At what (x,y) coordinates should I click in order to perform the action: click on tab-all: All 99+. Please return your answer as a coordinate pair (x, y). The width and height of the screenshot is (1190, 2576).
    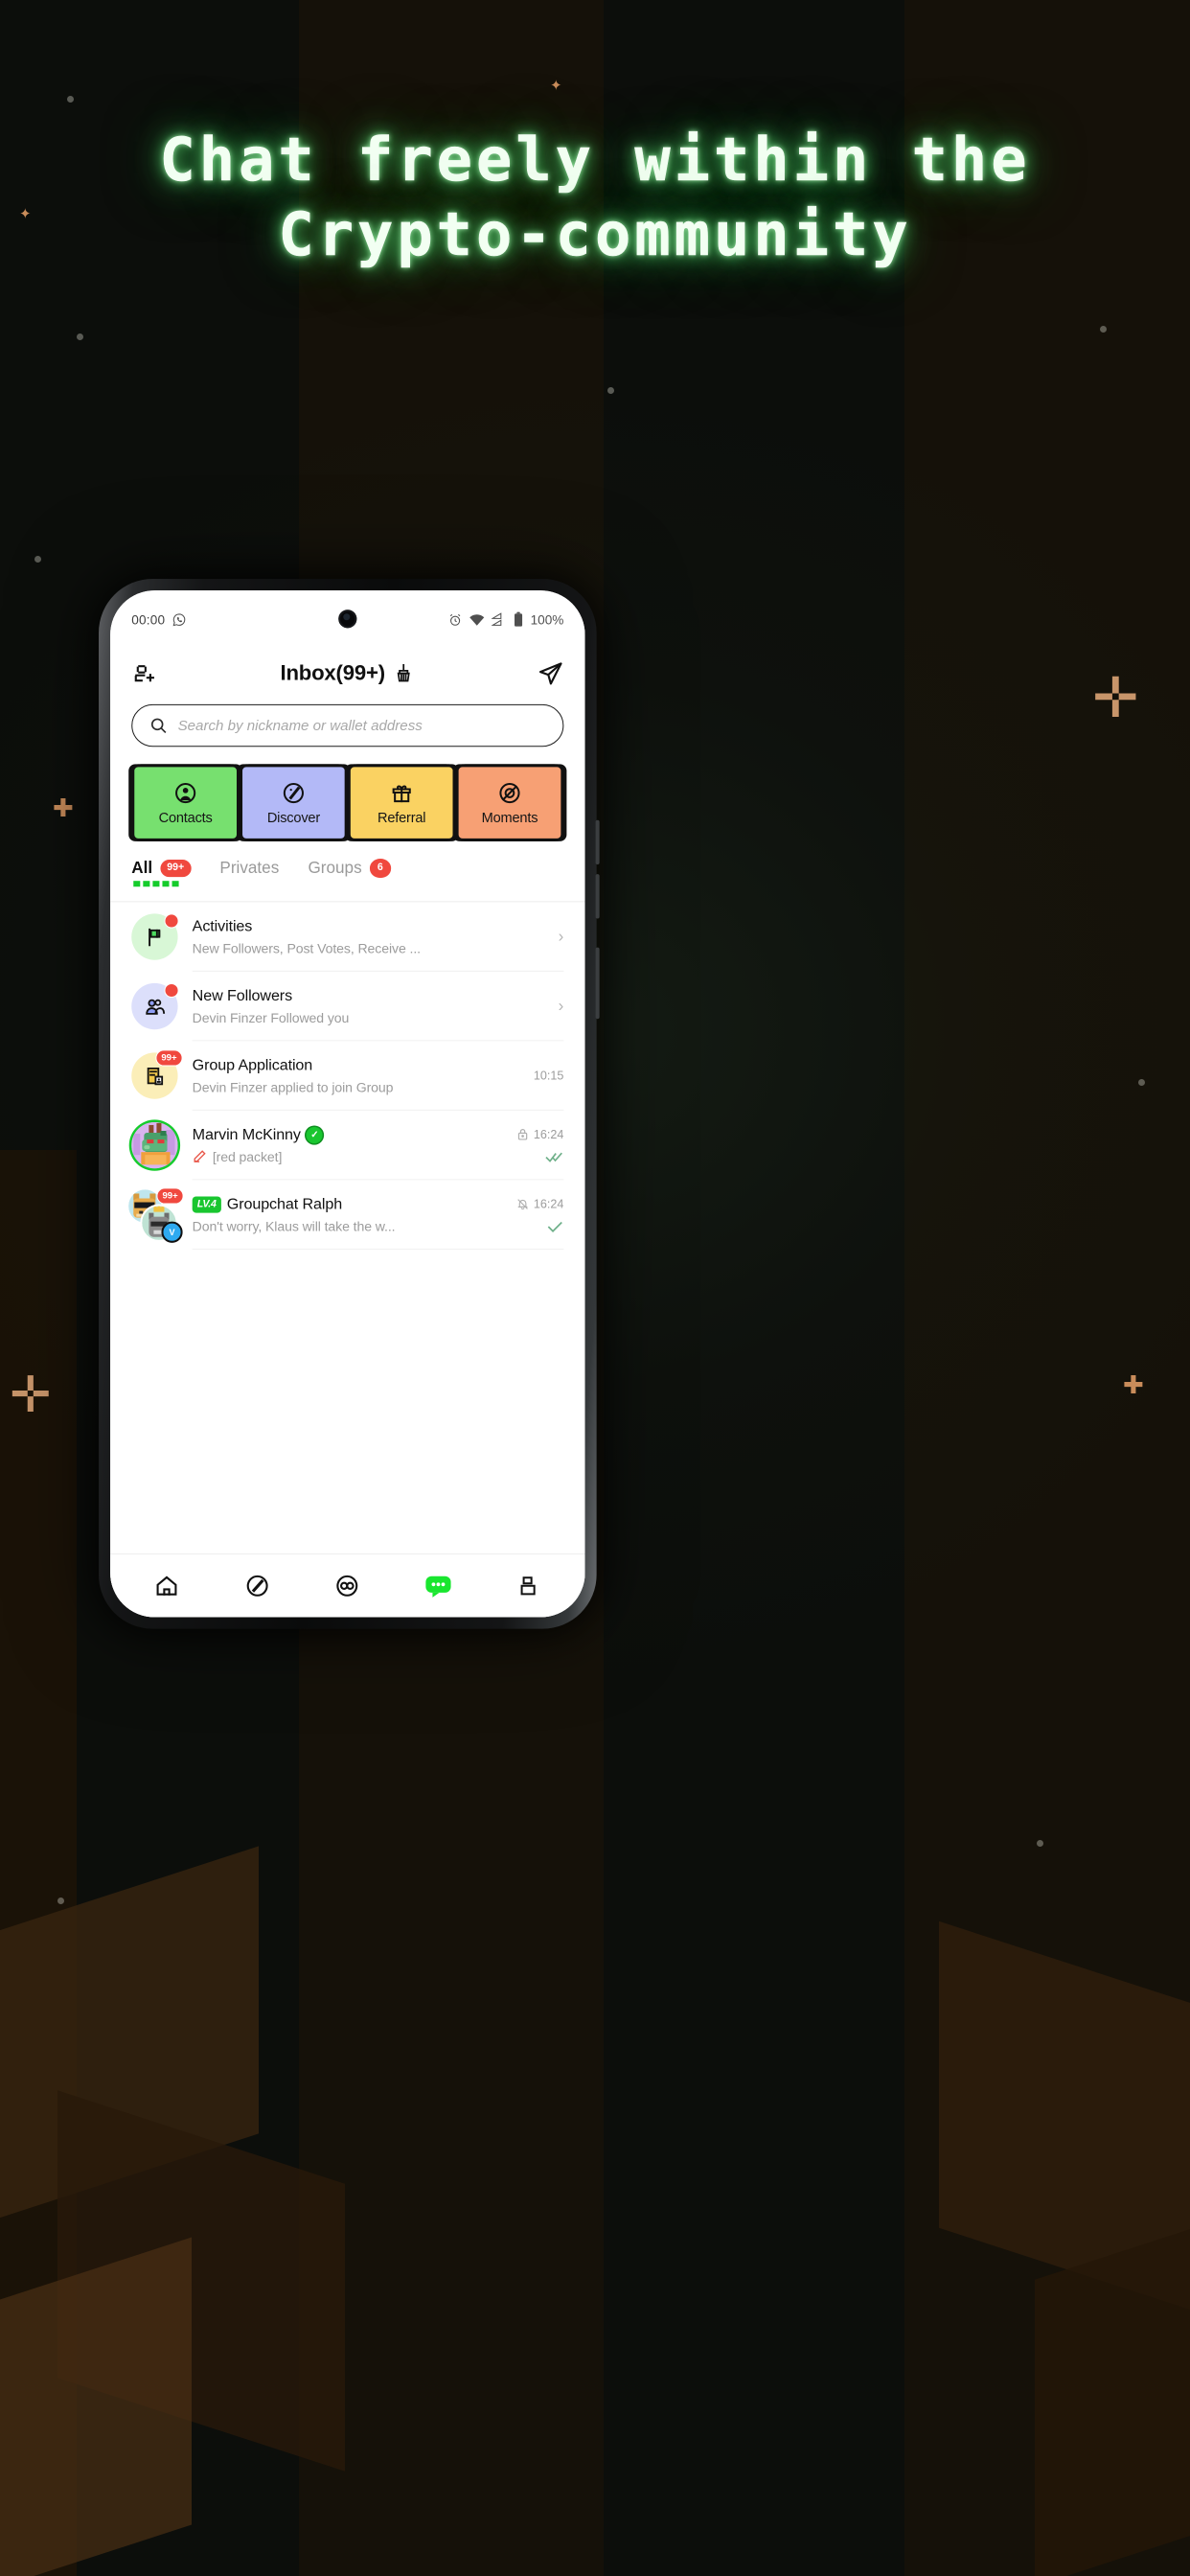
    Looking at the image, I should click on (162, 873).